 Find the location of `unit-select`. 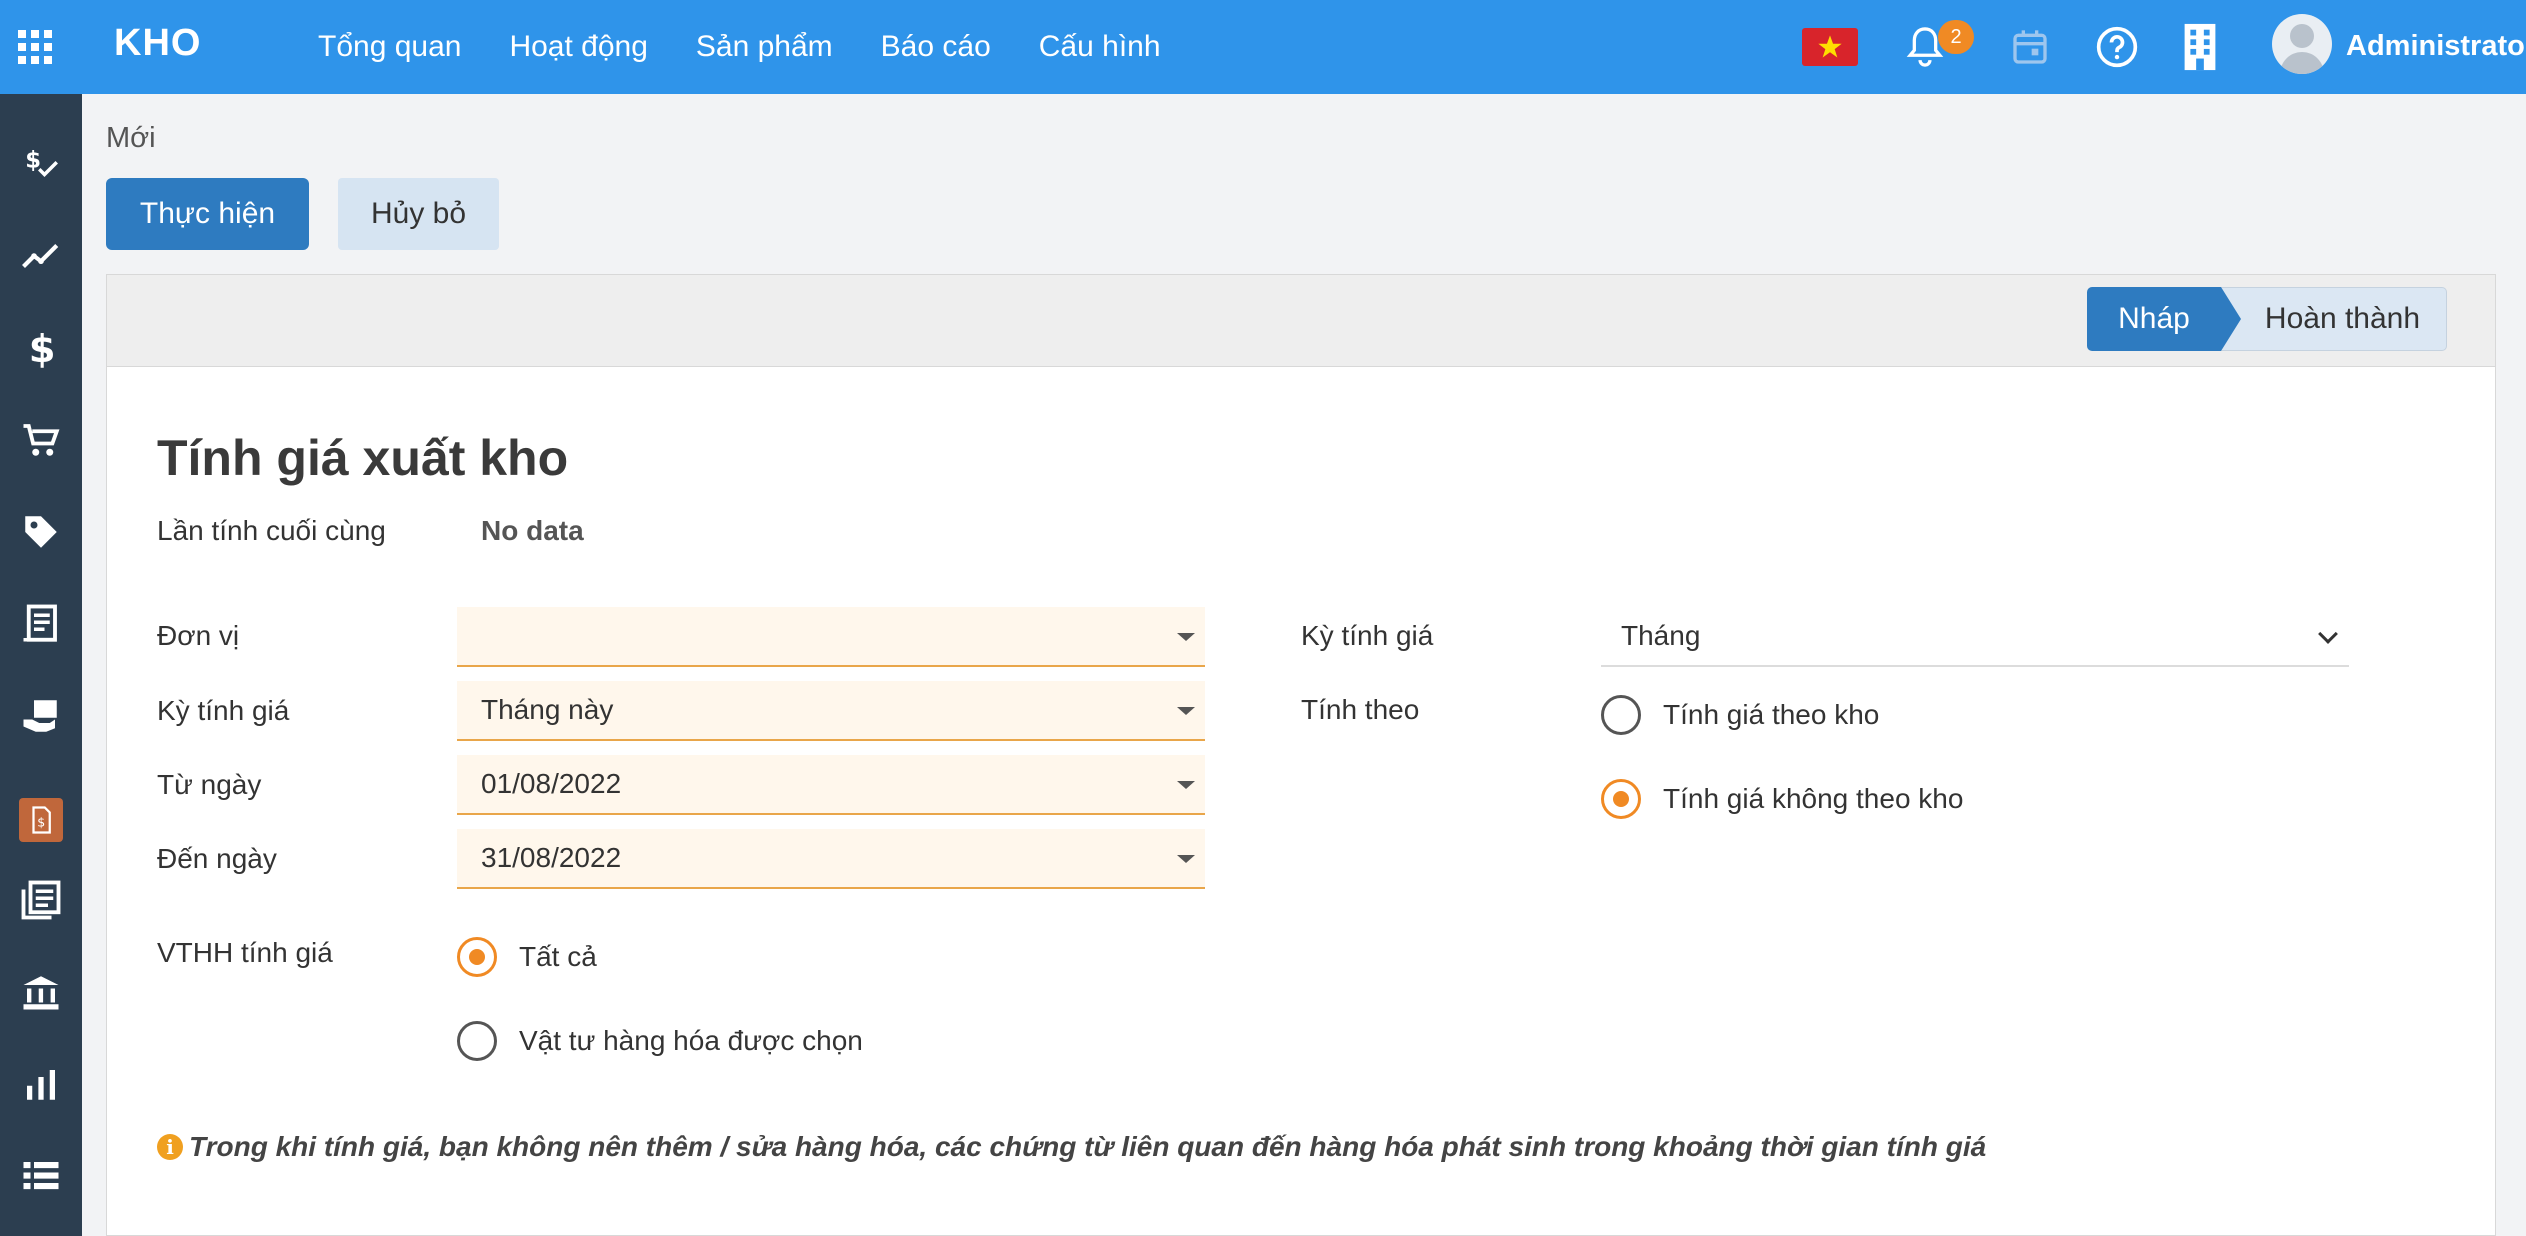

unit-select is located at coordinates (831, 637).